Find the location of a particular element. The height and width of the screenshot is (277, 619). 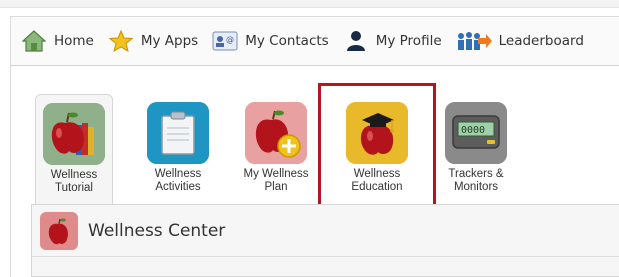

nav-item-leaderboard: Leaderboard is located at coordinates (520, 41).